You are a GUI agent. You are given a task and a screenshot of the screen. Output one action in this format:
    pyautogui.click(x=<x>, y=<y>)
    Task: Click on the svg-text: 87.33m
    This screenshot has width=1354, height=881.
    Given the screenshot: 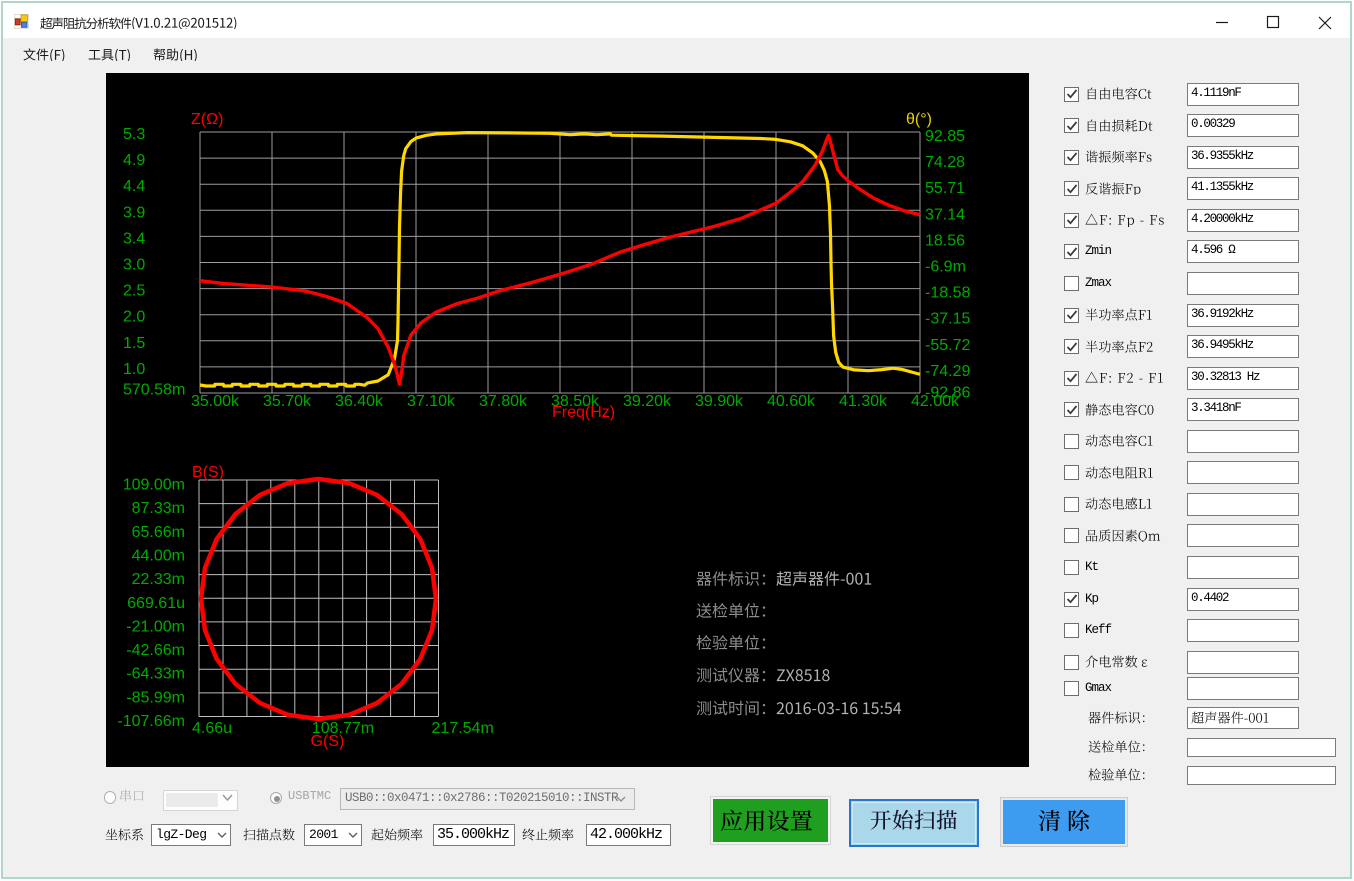 What is the action you would take?
    pyautogui.click(x=158, y=508)
    